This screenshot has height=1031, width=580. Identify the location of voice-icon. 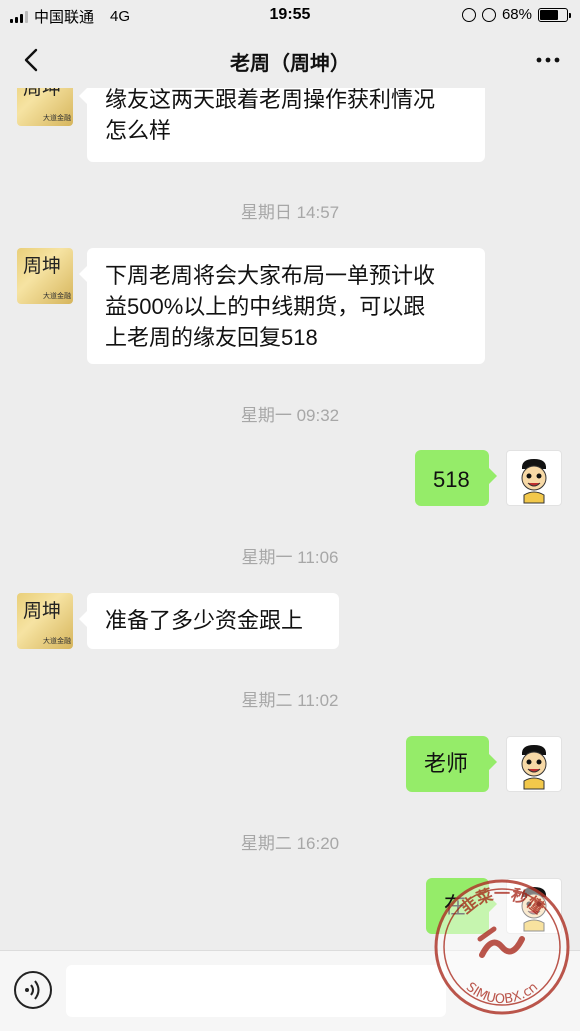
(32, 990).